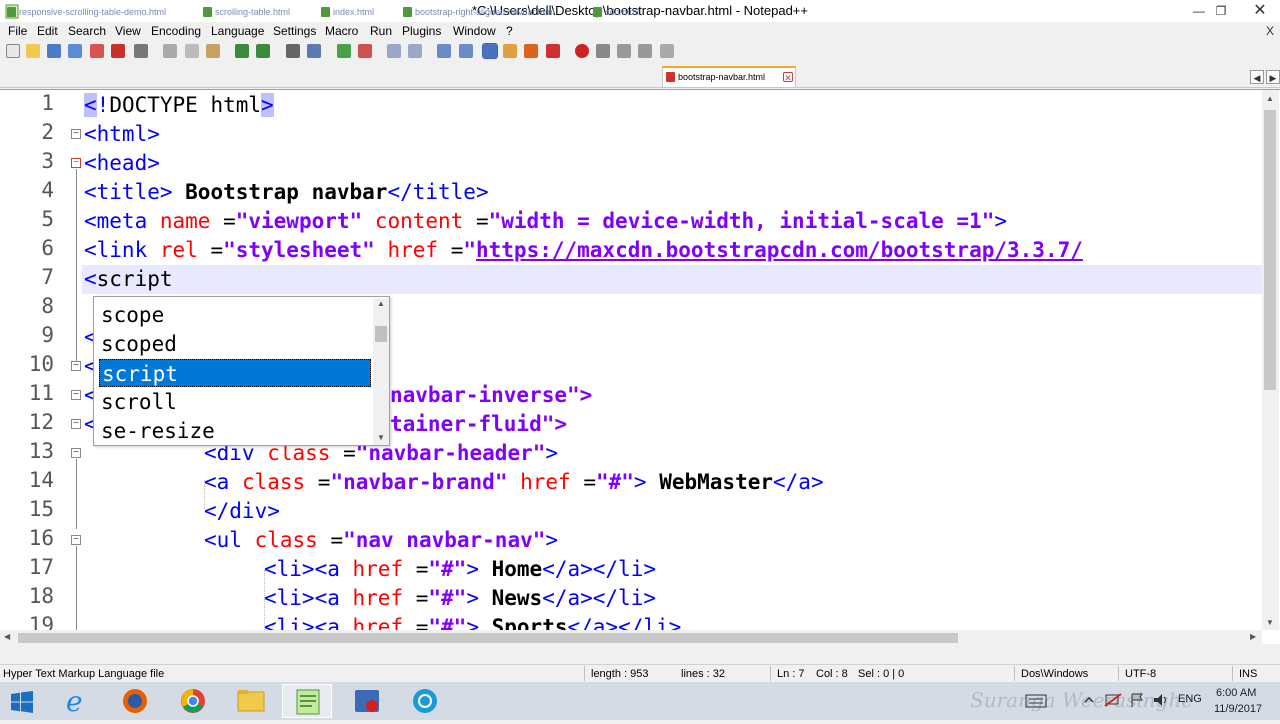 This screenshot has width=1280, height=724. Describe the element at coordinates (176, 31) in the screenshot. I see `menu-encoding: Encoding` at that location.